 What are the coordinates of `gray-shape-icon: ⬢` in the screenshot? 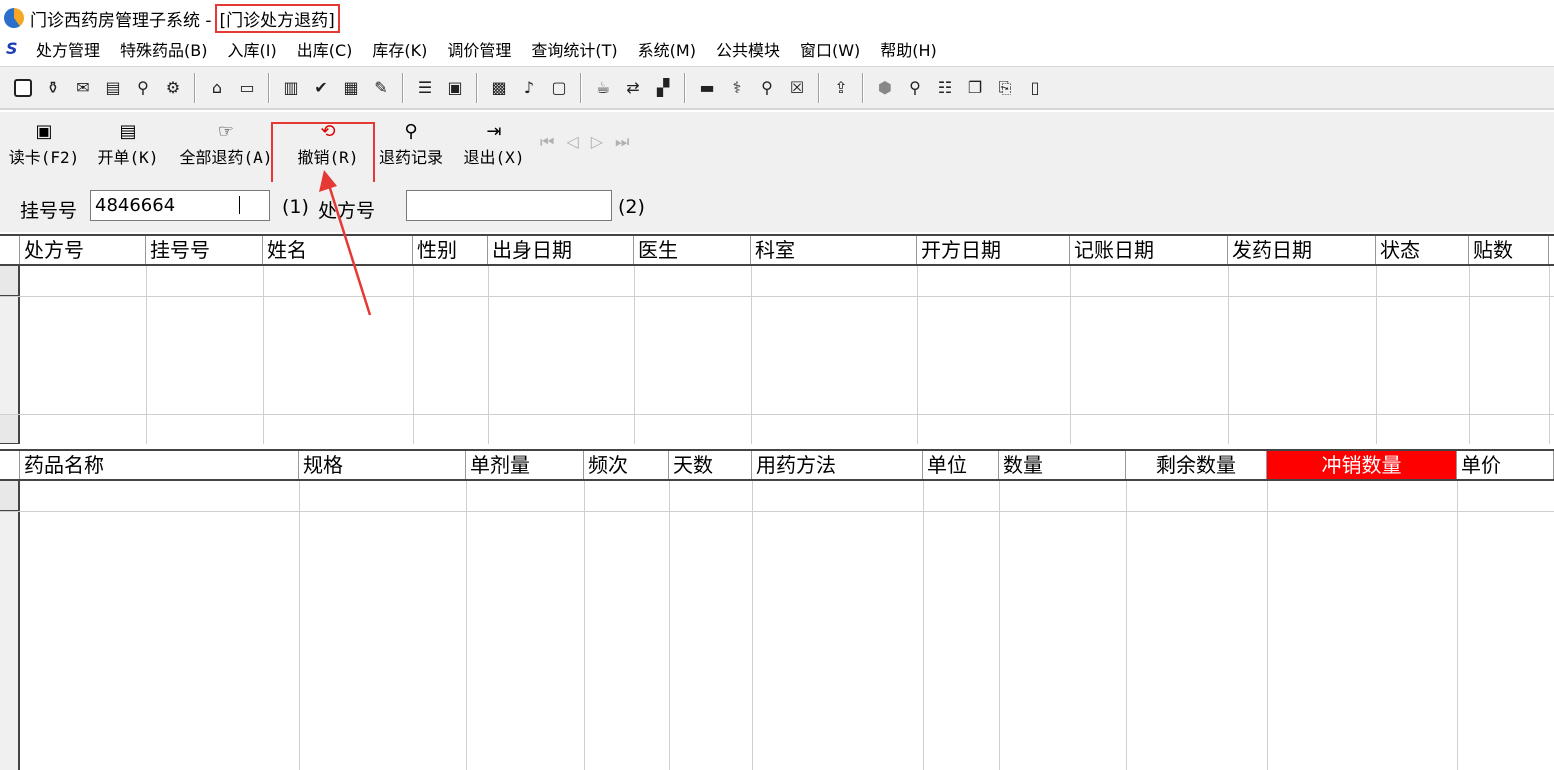 It's located at (885, 88).